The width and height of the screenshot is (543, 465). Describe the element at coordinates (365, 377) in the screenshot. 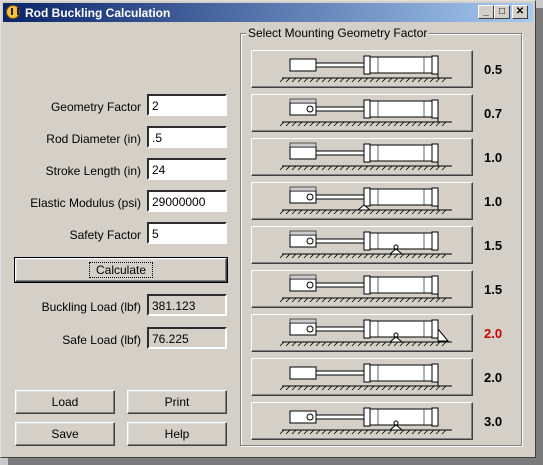

I see `rod-free-cylinder-fixed-icon` at that location.